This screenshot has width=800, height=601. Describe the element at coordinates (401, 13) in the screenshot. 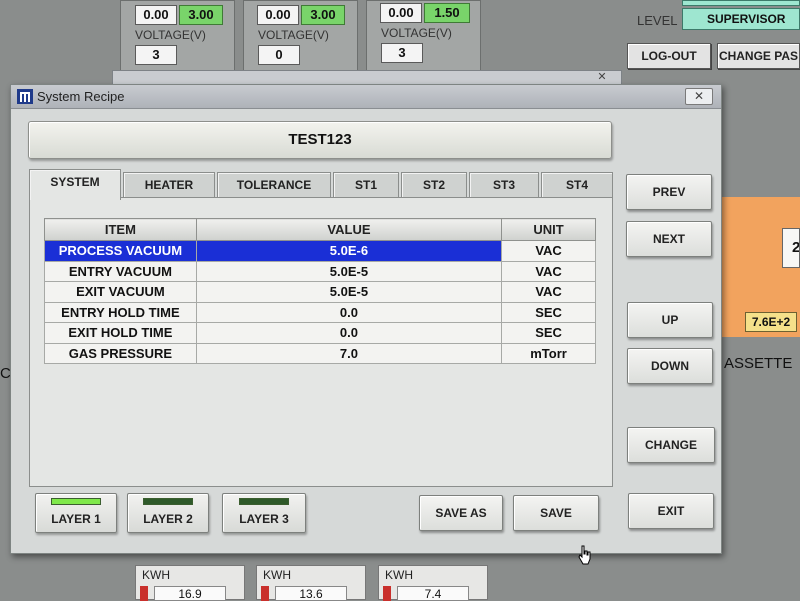

I see `station-3-value-left: 0.00` at that location.